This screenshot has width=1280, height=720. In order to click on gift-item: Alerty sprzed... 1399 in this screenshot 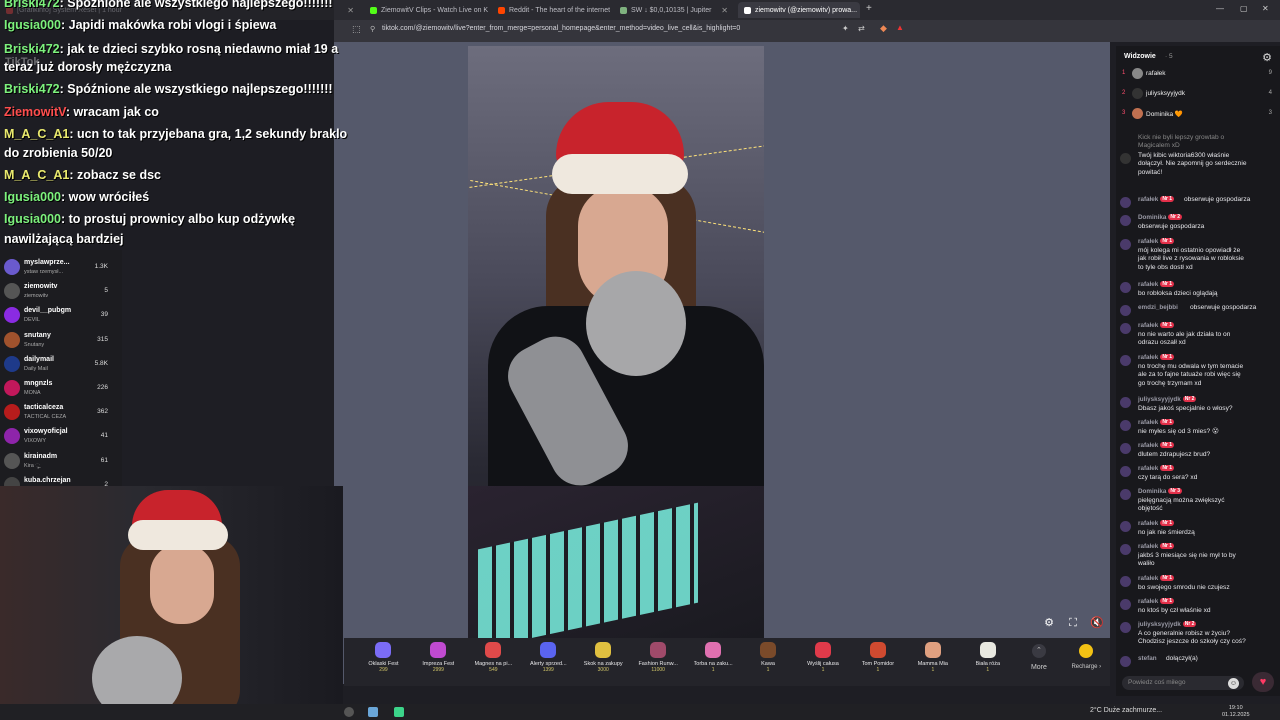, I will do `click(548, 661)`.